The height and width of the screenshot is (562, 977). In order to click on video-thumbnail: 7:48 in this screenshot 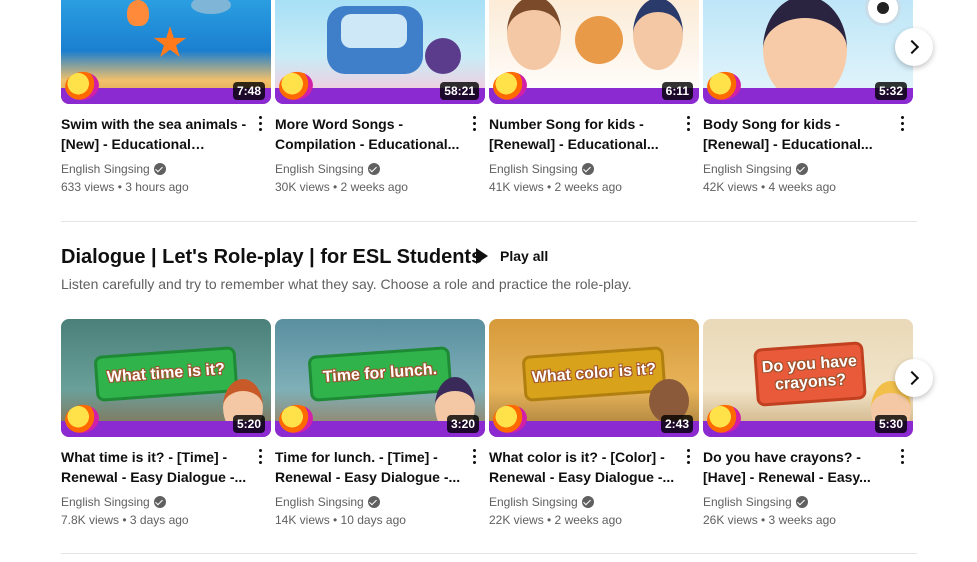, I will do `click(166, 52)`.